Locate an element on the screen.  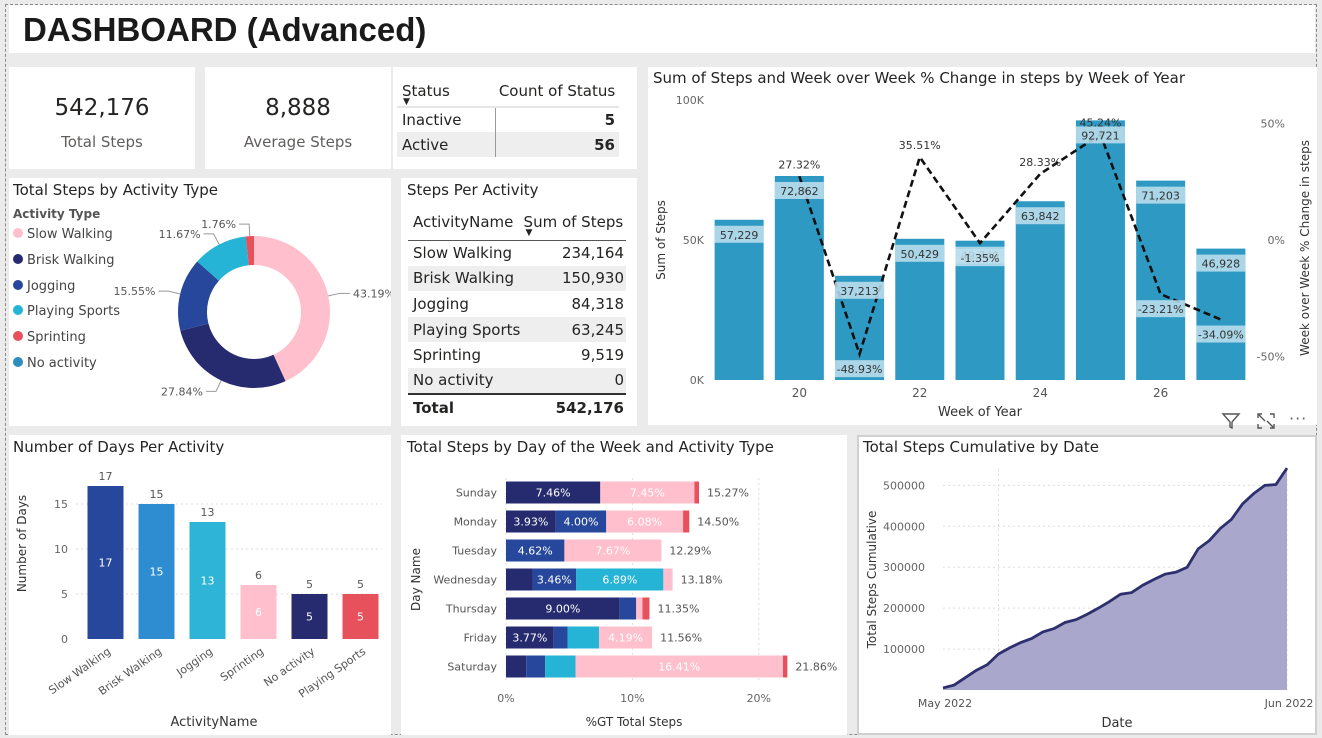
sum-of-steps-cell: 0 is located at coordinates (619, 380).